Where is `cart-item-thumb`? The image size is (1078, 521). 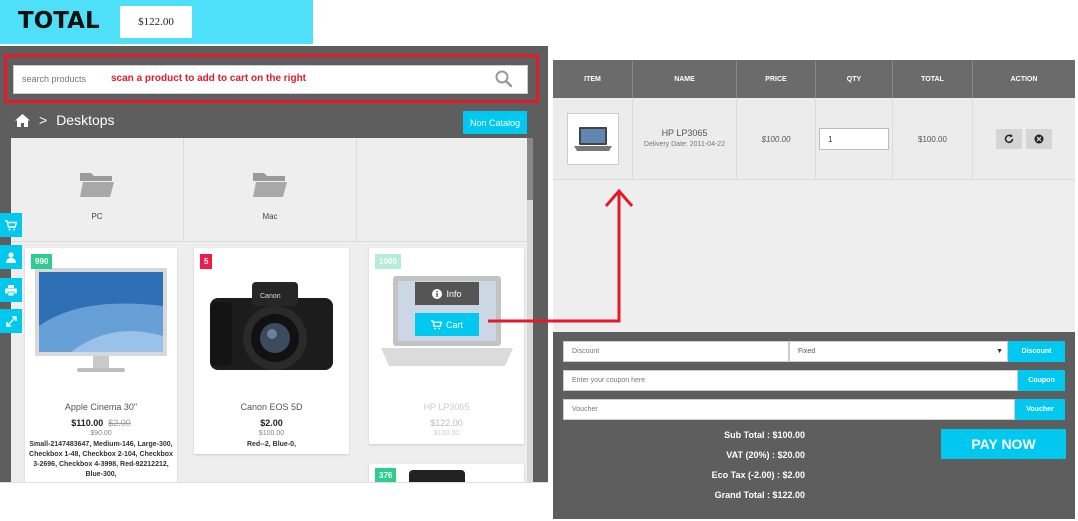 cart-item-thumb is located at coordinates (593, 139).